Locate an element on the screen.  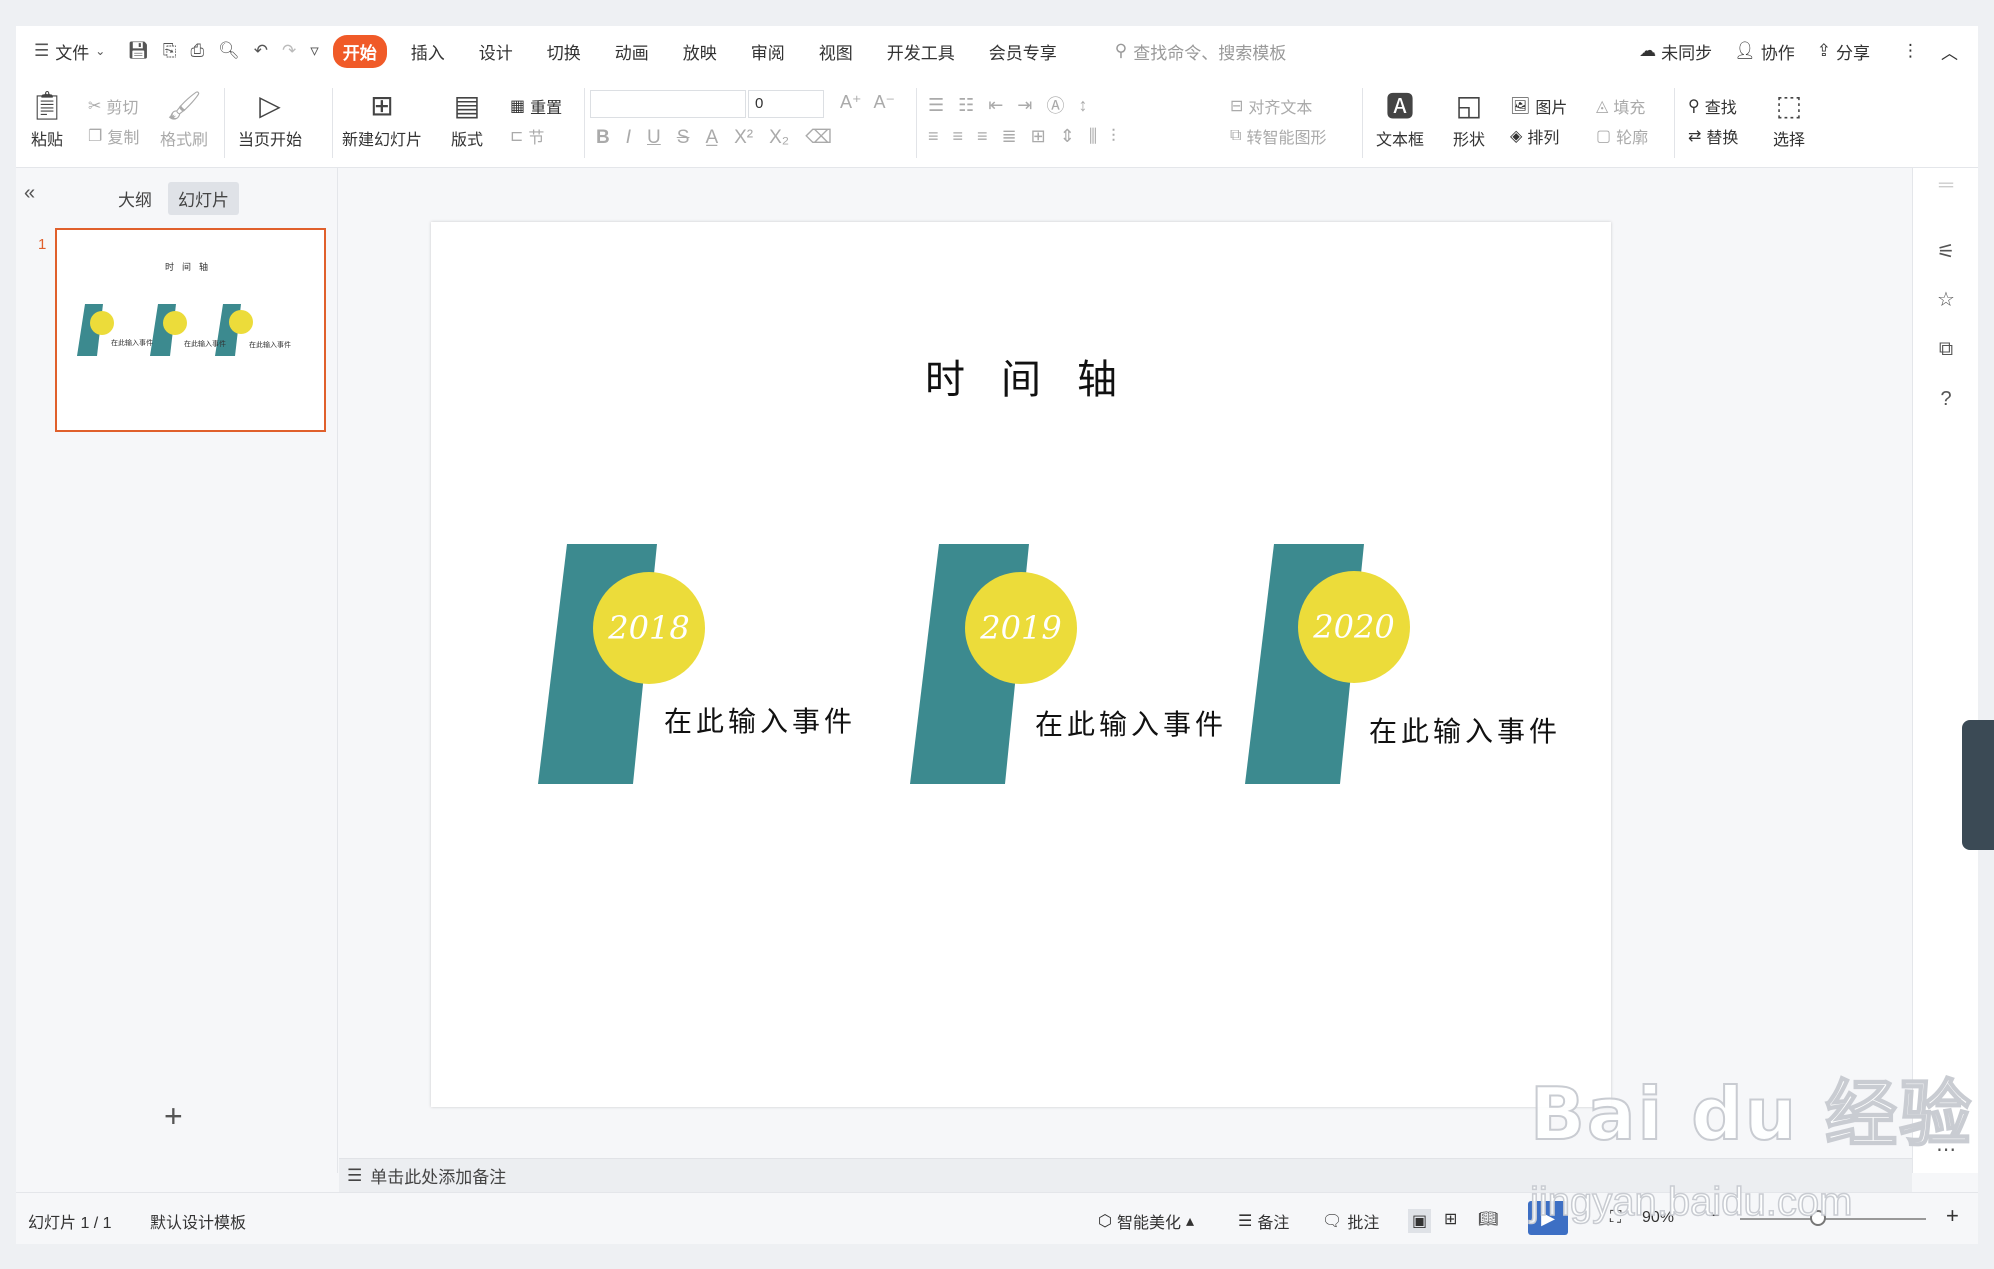
reading-view-icon: 📖︎ is located at coordinates (1488, 1219).